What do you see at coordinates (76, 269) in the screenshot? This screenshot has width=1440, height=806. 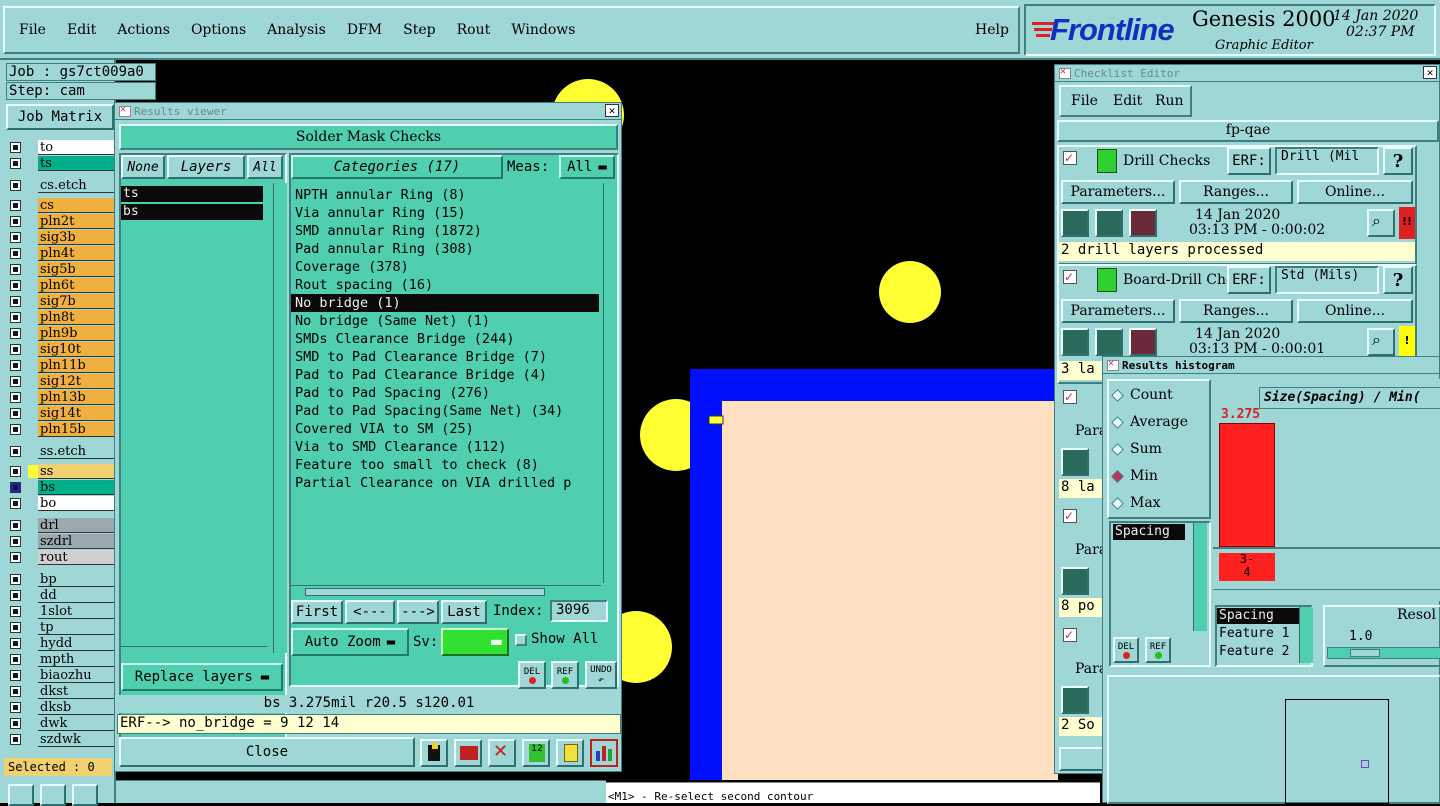 I see `layer-name: sig5b` at bounding box center [76, 269].